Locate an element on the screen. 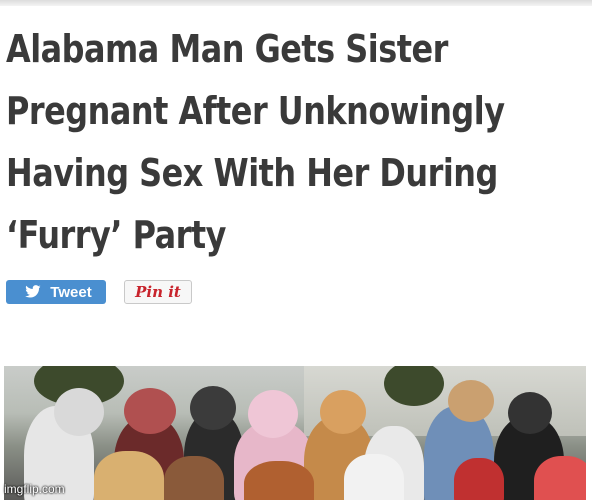 The image size is (592, 500). pin-it-button: Pin it is located at coordinates (158, 292).